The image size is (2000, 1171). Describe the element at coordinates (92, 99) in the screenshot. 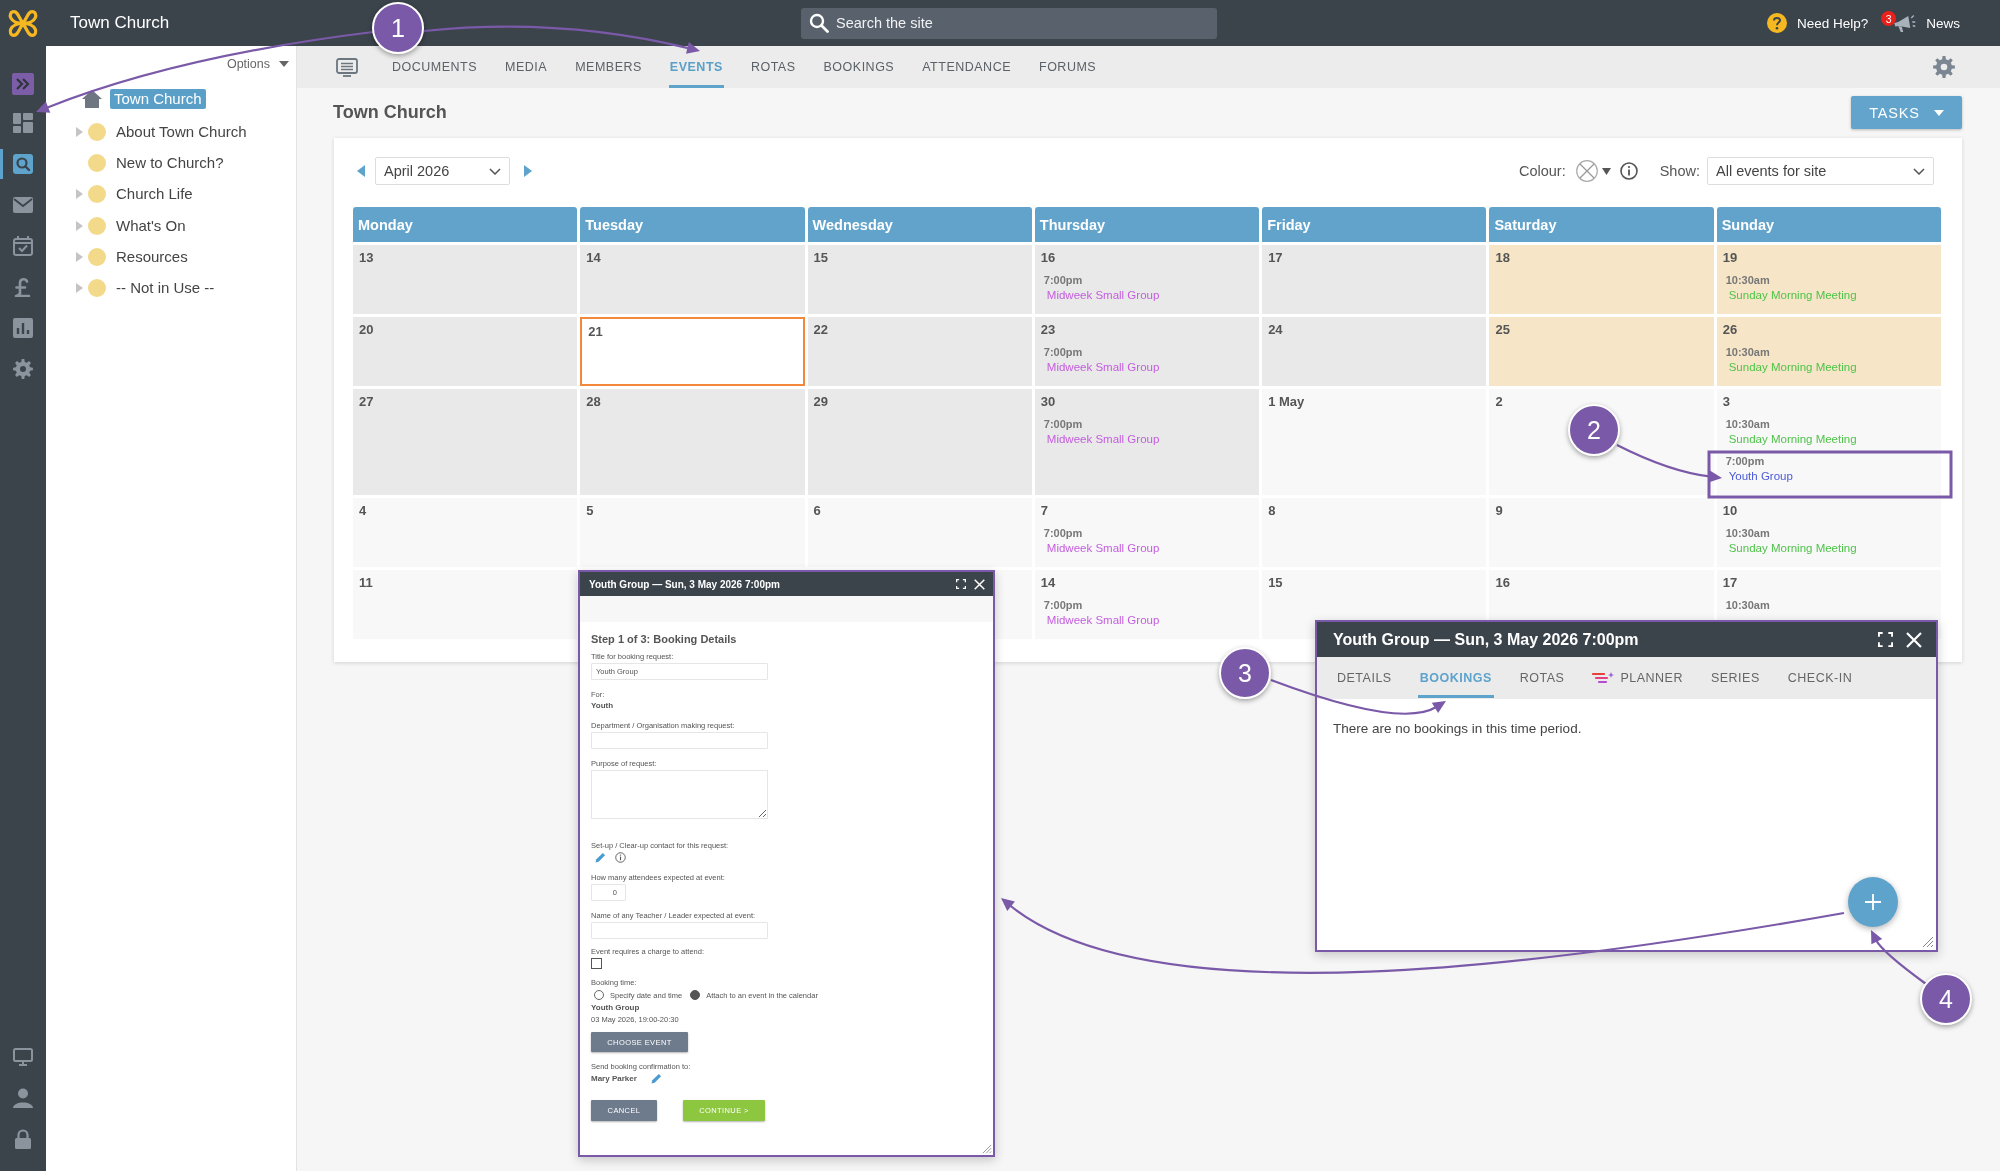

I see `house-icon` at that location.